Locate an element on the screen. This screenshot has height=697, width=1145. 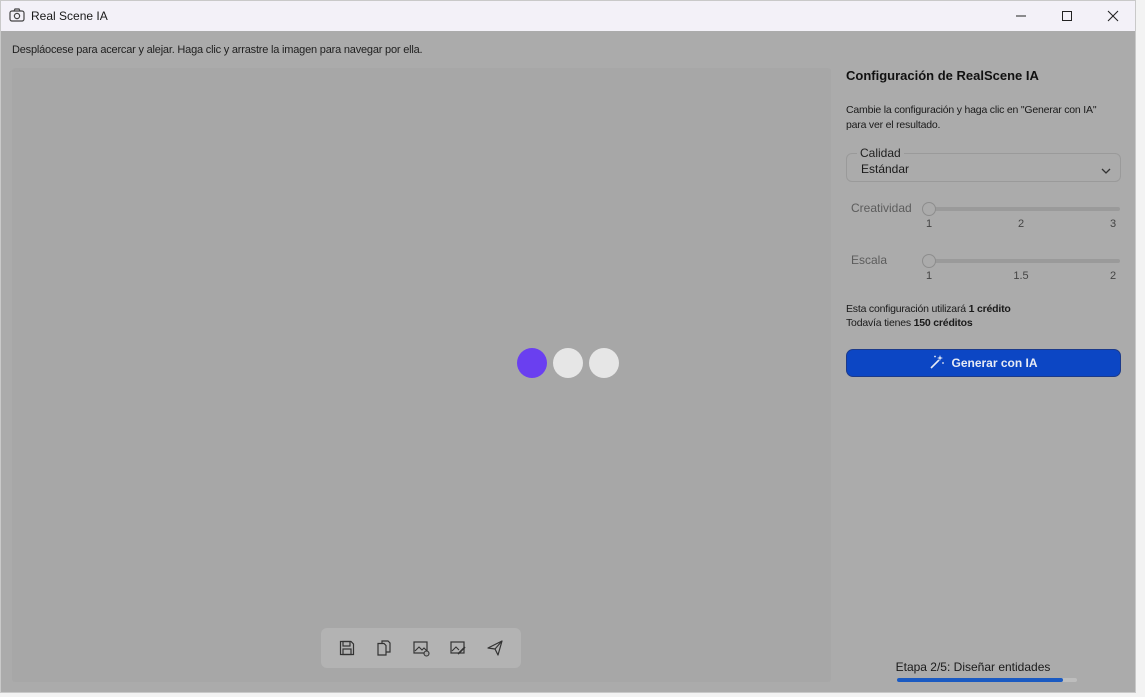
panel-title: Configuración de RealScene IA is located at coordinates (942, 75).